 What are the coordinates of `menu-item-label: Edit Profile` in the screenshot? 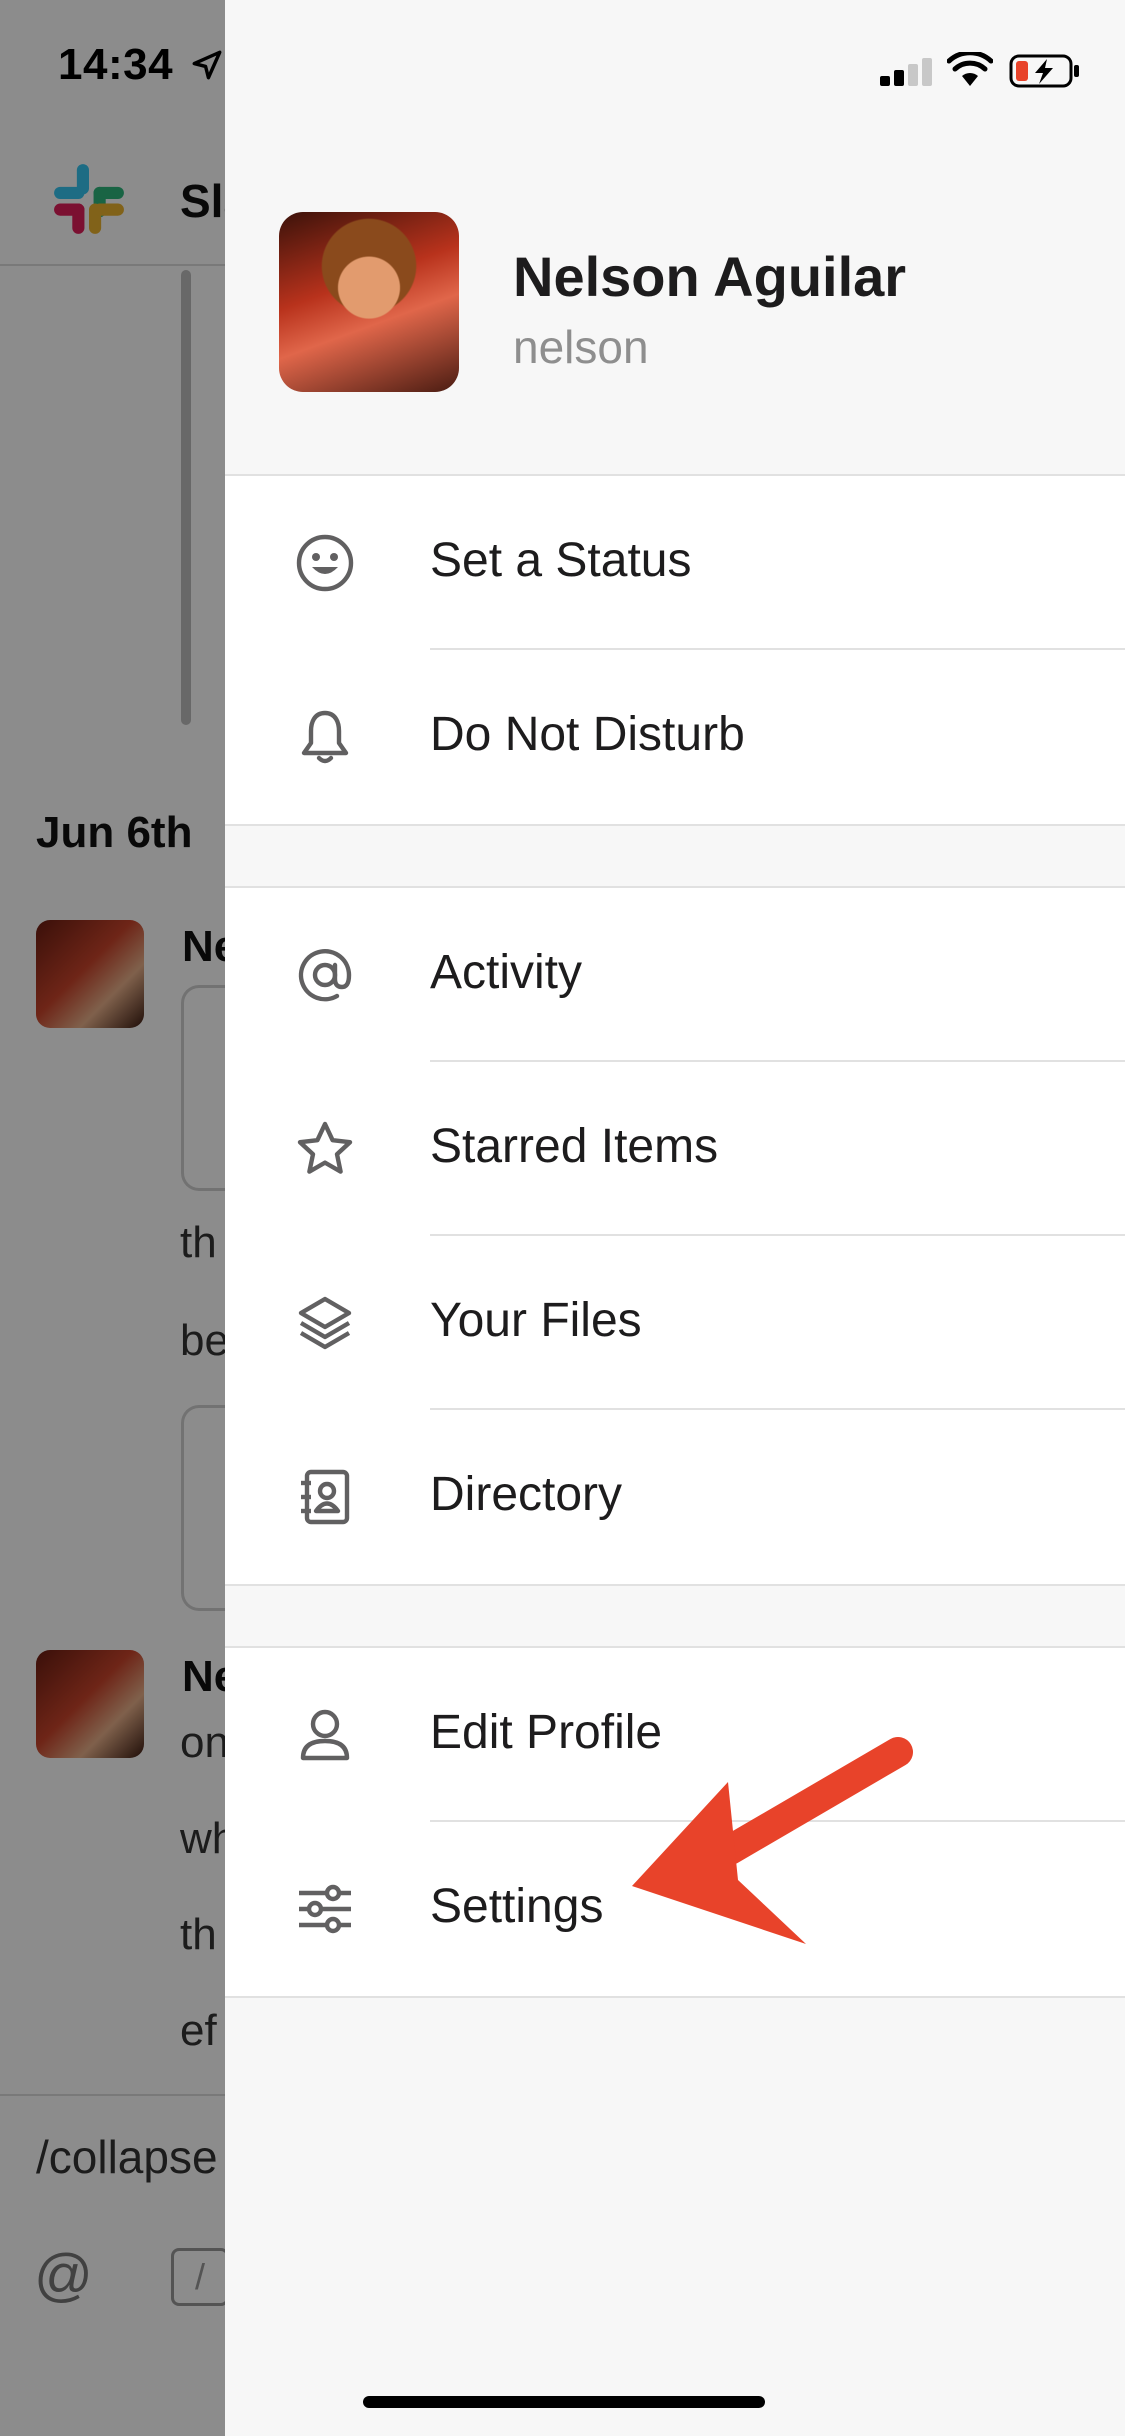 It's located at (546, 1732).